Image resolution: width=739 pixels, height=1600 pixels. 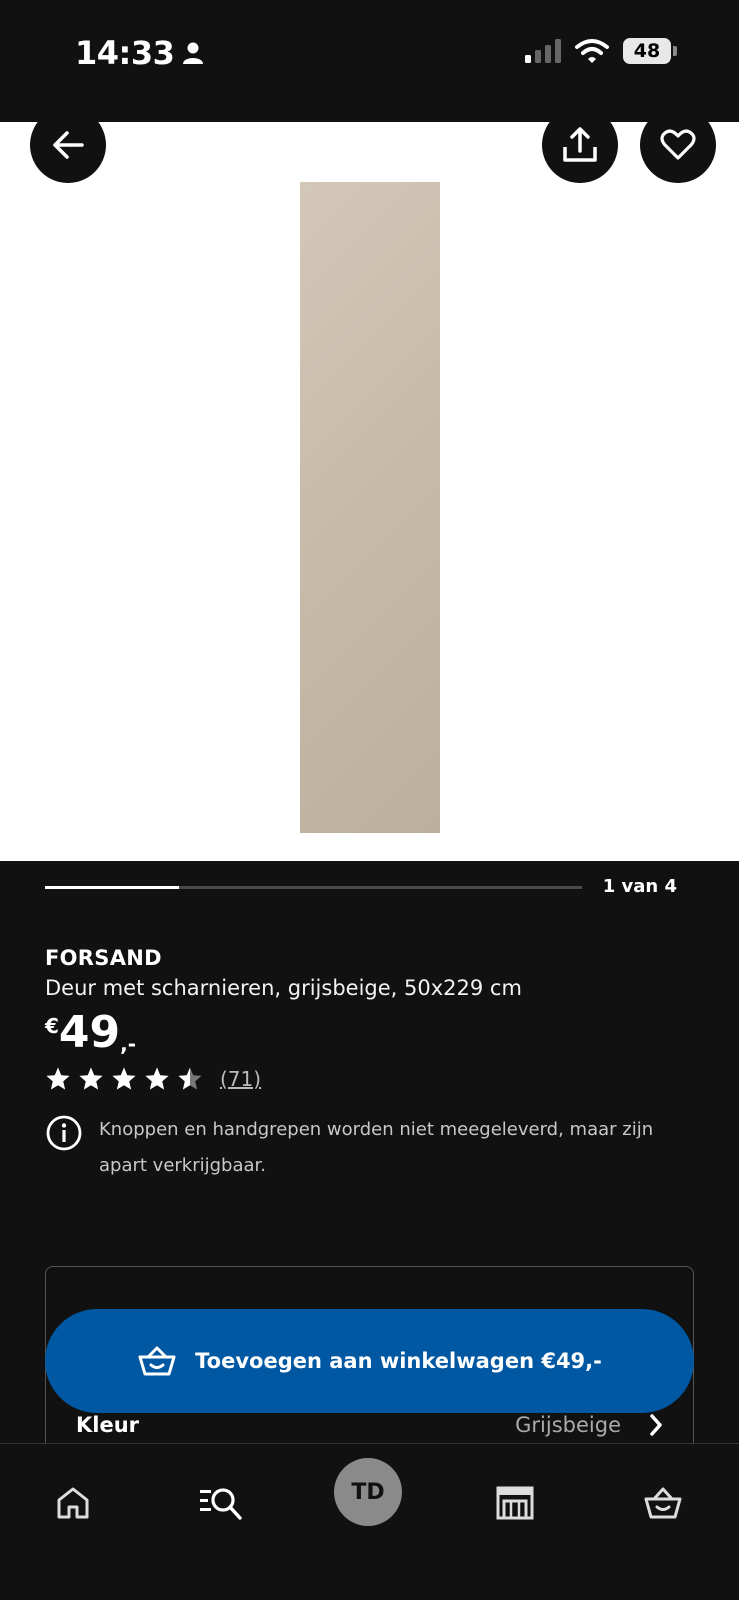 What do you see at coordinates (580, 144) in the screenshot?
I see `share-icon` at bounding box center [580, 144].